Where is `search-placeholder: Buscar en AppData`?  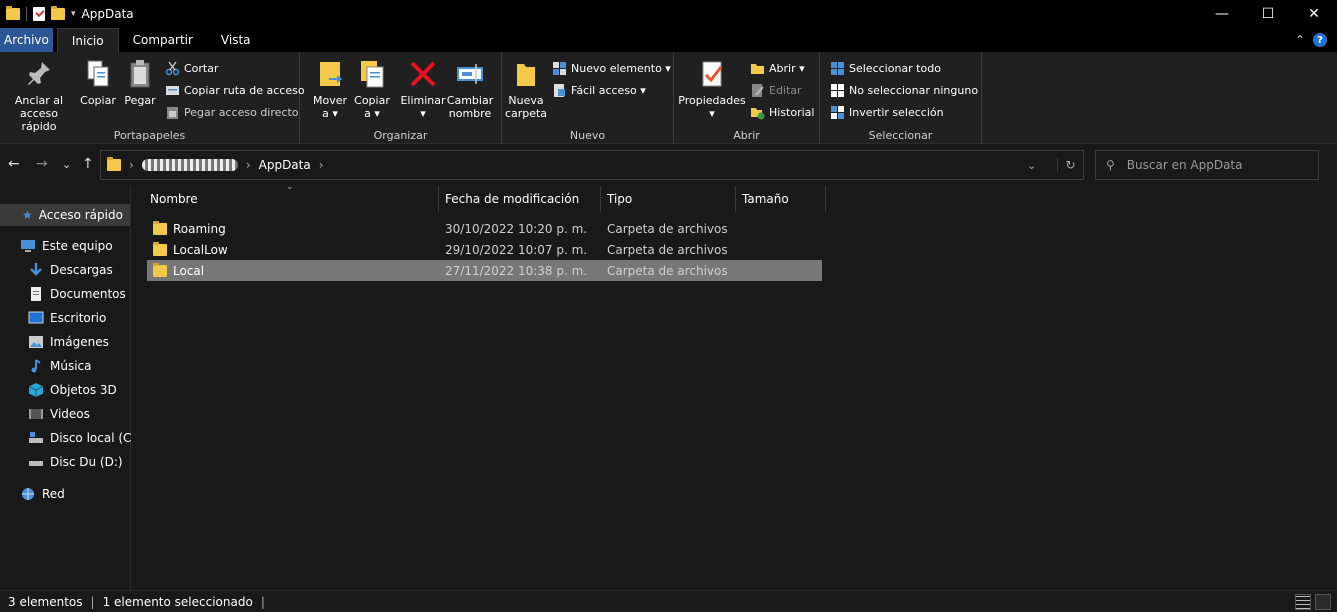 search-placeholder: Buscar en AppData is located at coordinates (1185, 165).